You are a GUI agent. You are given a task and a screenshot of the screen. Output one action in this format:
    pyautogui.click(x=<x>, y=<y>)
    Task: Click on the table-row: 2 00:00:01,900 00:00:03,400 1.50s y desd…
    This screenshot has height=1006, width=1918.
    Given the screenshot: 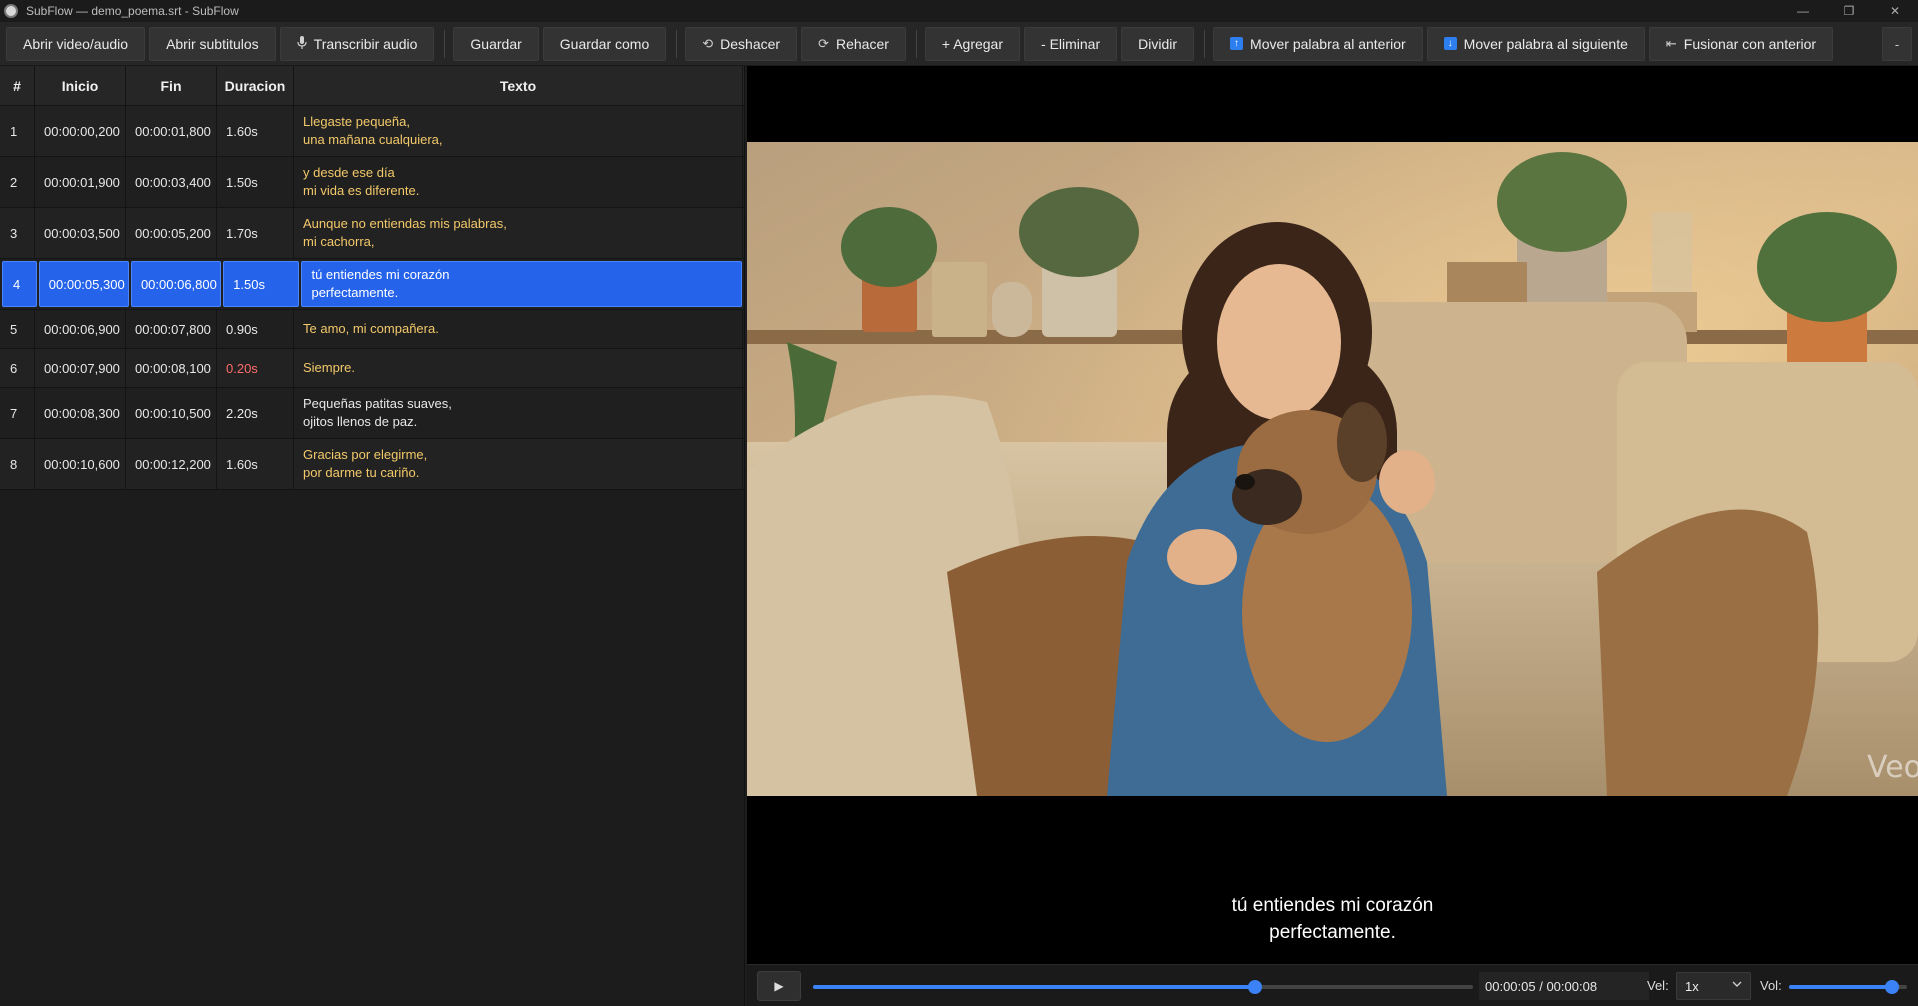 What is the action you would take?
    pyautogui.click(x=372, y=182)
    